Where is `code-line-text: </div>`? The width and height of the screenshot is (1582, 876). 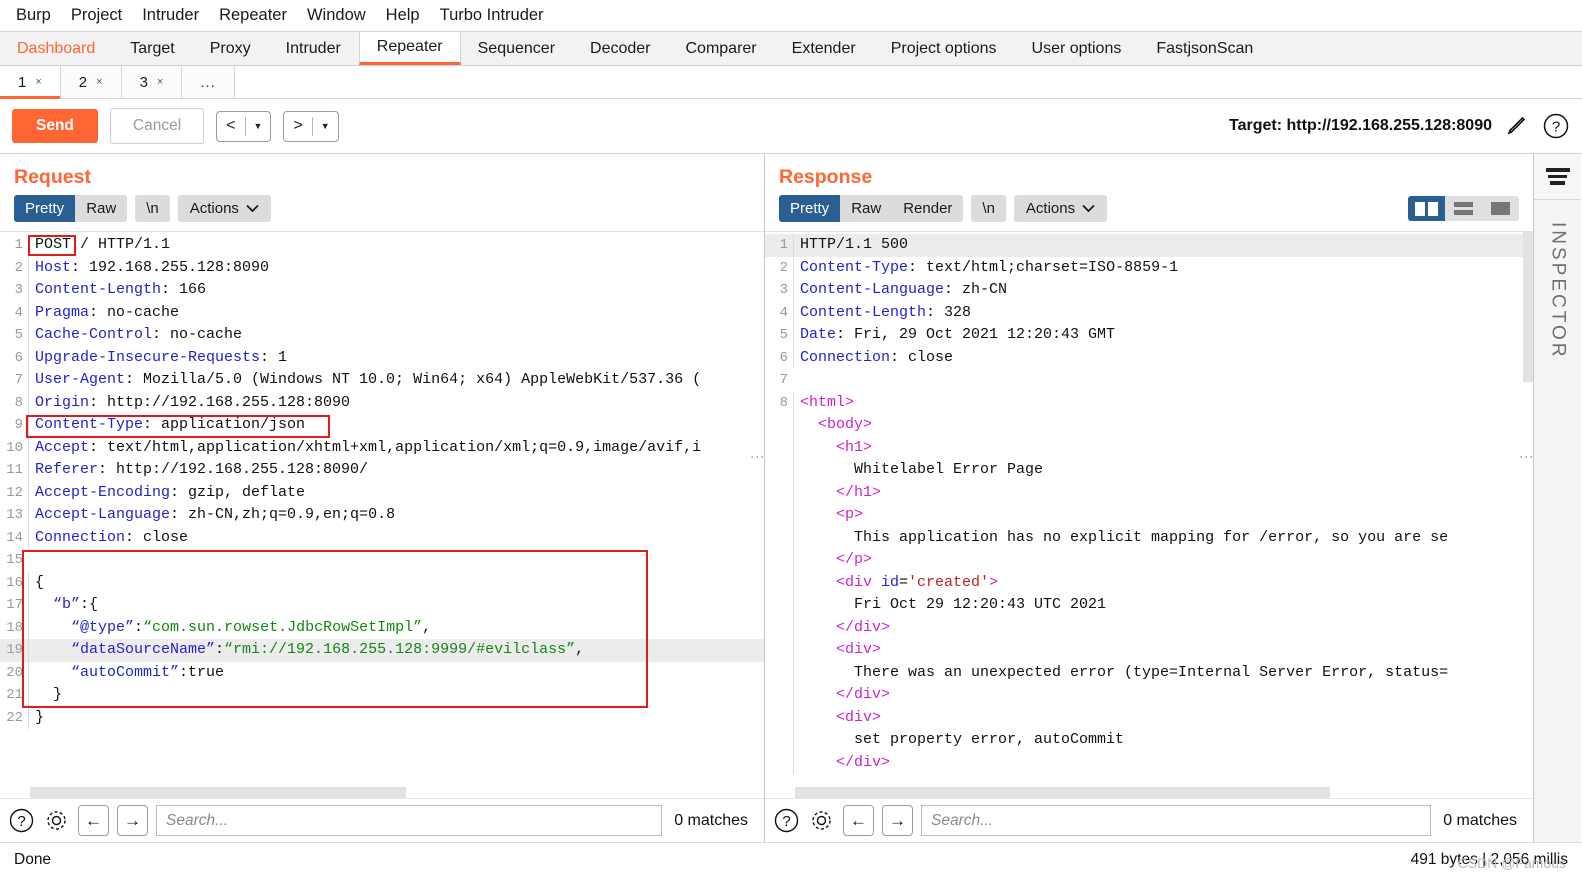 code-line-text: </div> is located at coordinates (1163, 627).